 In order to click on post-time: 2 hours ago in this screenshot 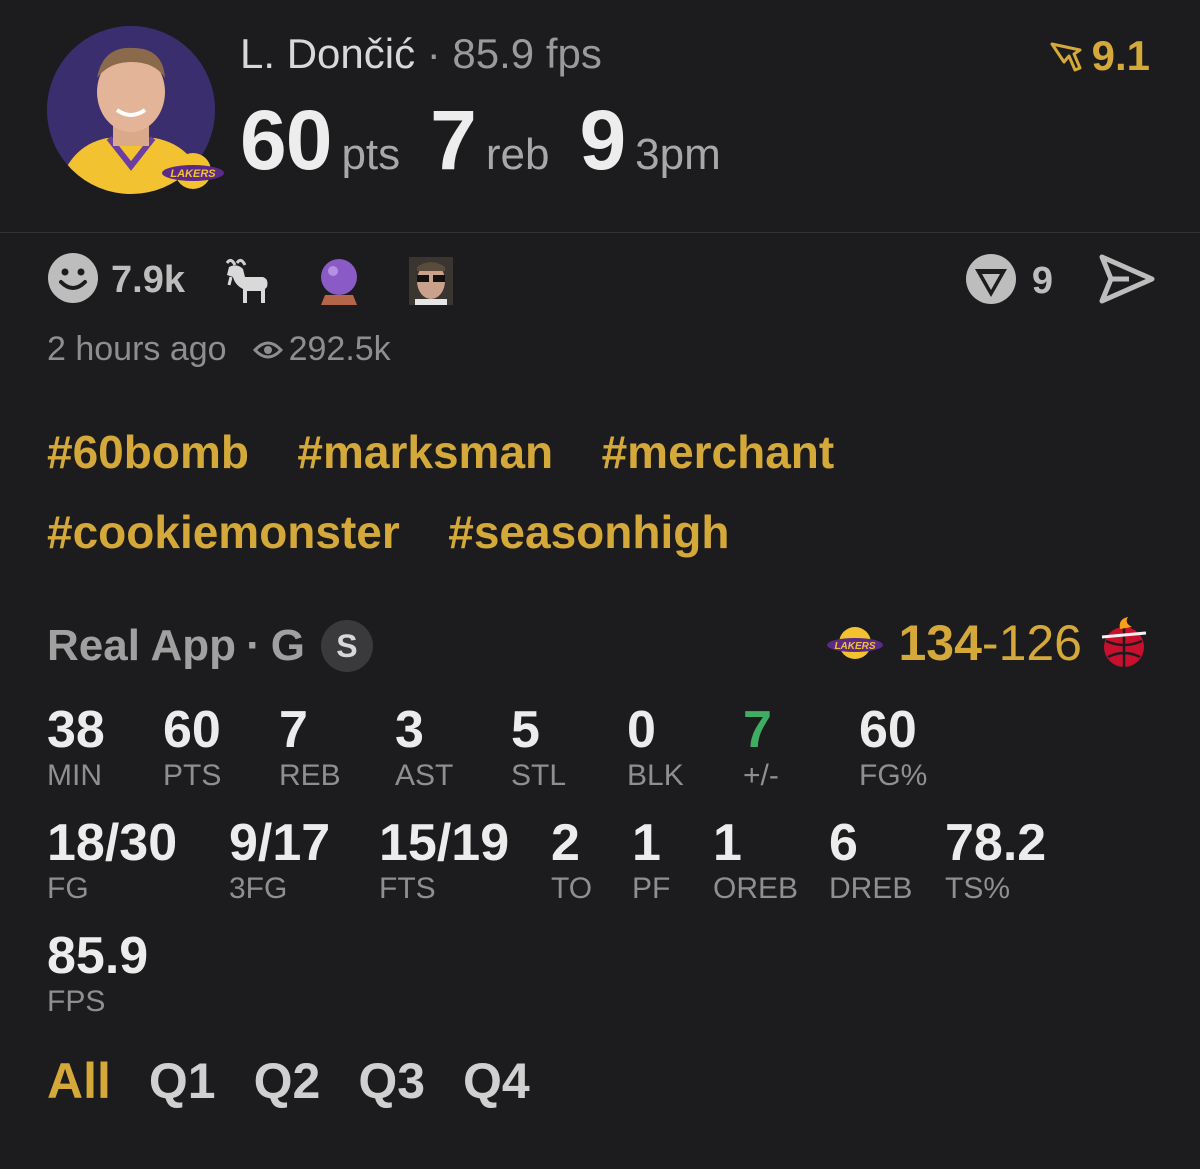, I will do `click(137, 349)`.